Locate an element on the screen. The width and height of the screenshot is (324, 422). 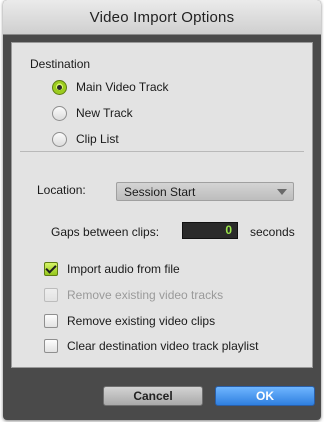
destination-heading: Destination is located at coordinates (60, 64).